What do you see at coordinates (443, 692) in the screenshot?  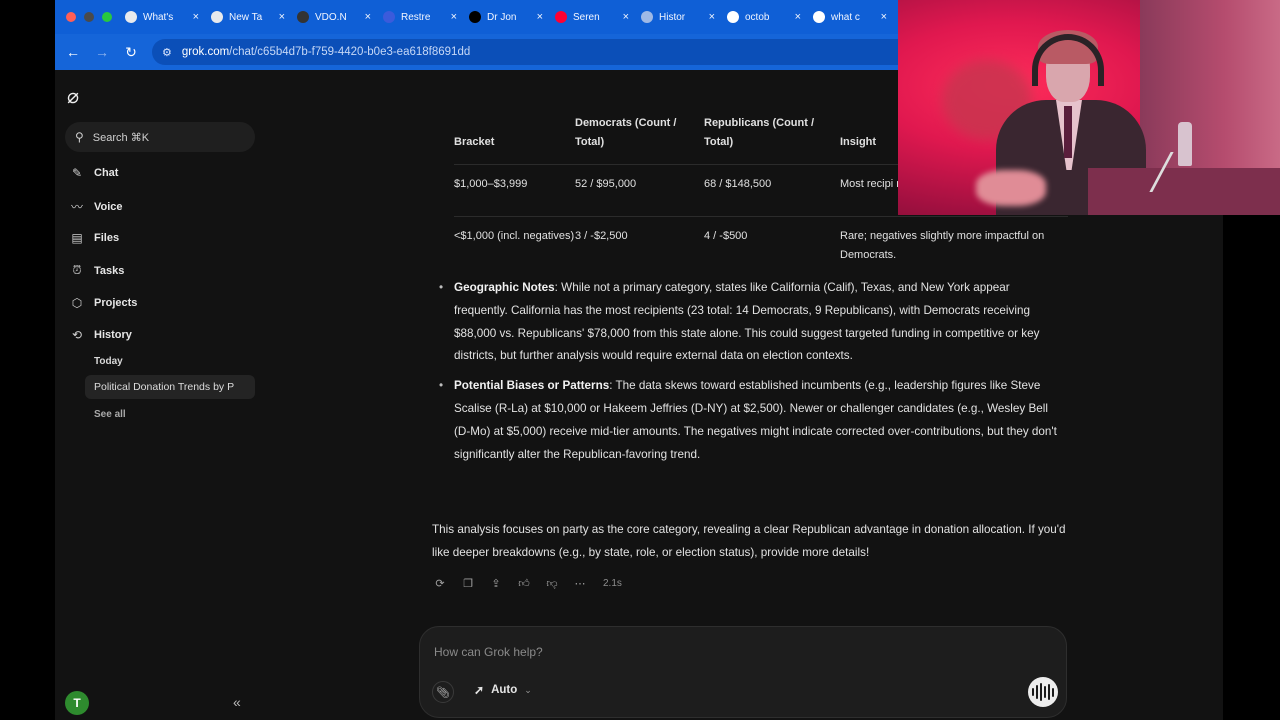 I see `attach-icon: 📎︎` at bounding box center [443, 692].